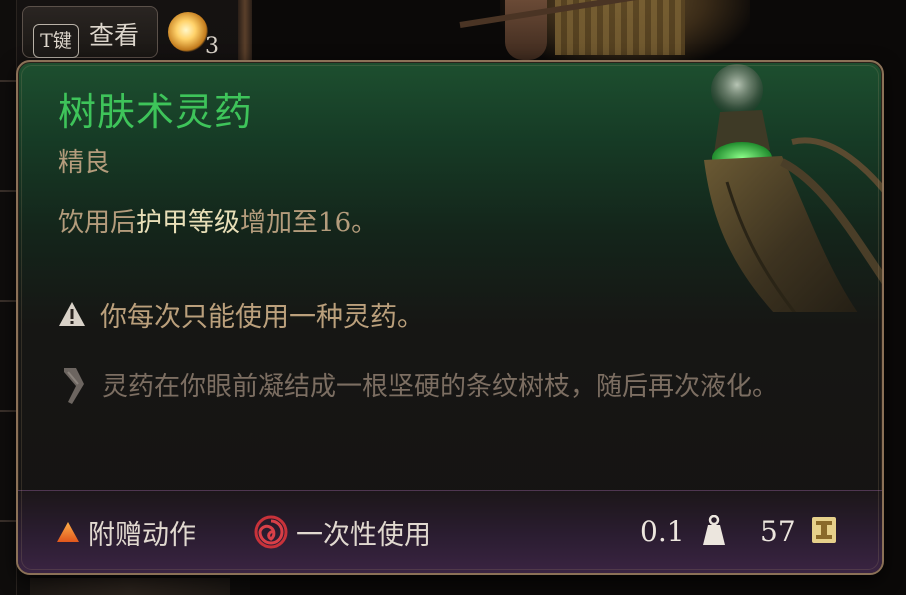  What do you see at coordinates (793, 188) in the screenshot?
I see `elixir-bottle-icon` at bounding box center [793, 188].